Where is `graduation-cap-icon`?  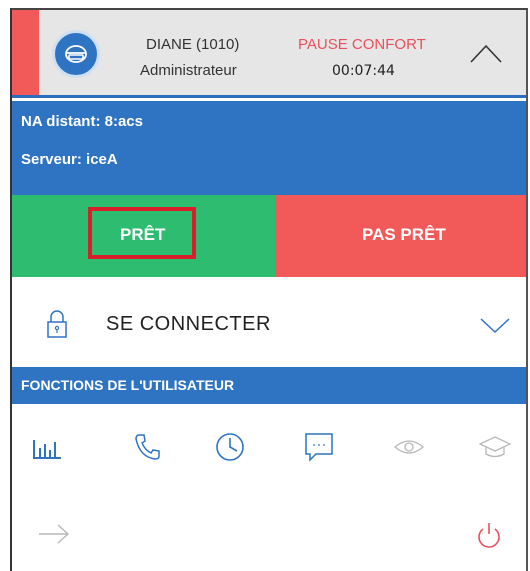
graduation-cap-icon is located at coordinates (495, 447).